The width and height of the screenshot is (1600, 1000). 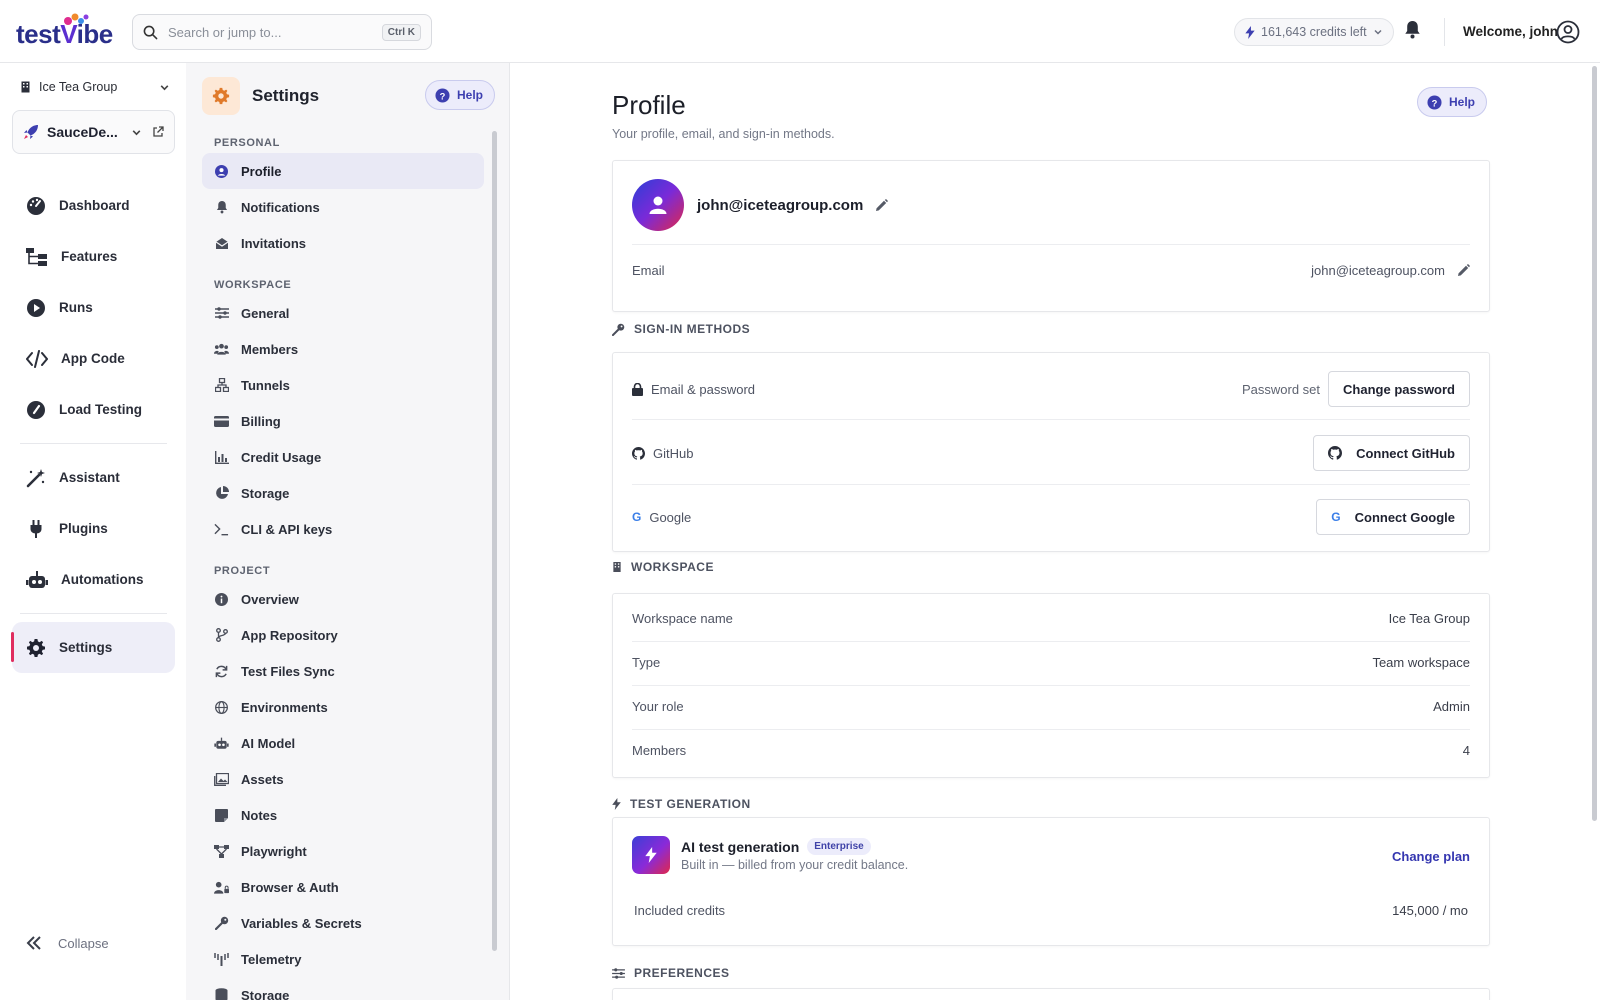 I want to click on settings-item-telemetry: Telemetry, so click(x=343, y=959).